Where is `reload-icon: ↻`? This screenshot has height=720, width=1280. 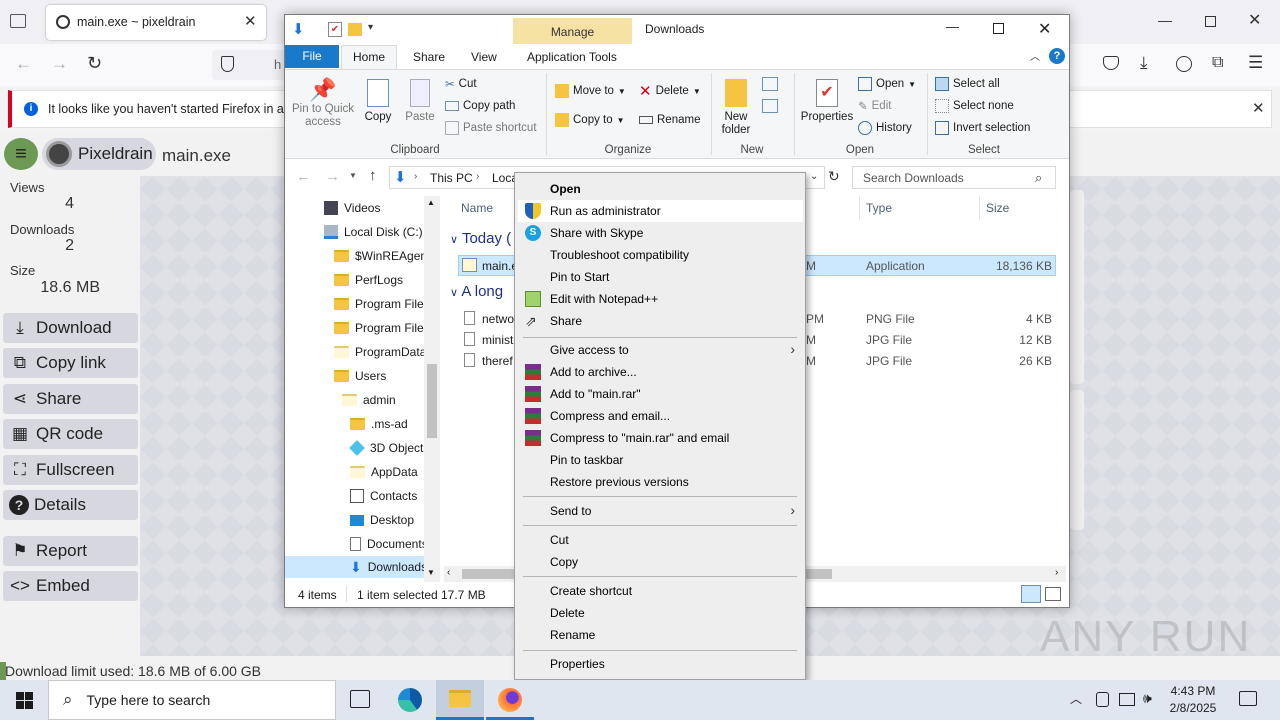
reload-icon: ↻ is located at coordinates (94, 63).